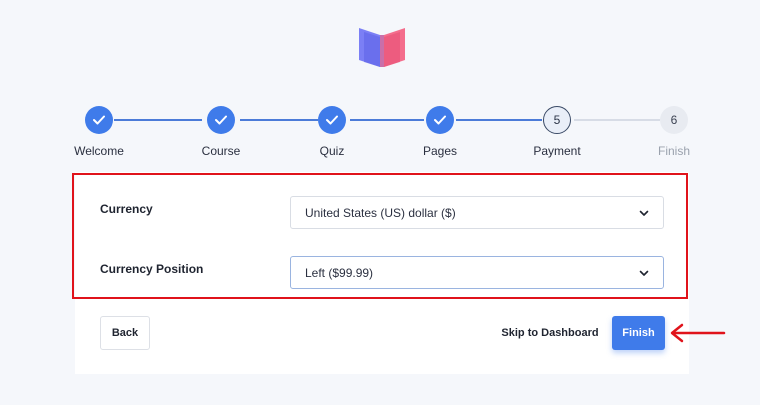 This screenshot has width=760, height=405. I want to click on step-label: Payment, so click(557, 151).